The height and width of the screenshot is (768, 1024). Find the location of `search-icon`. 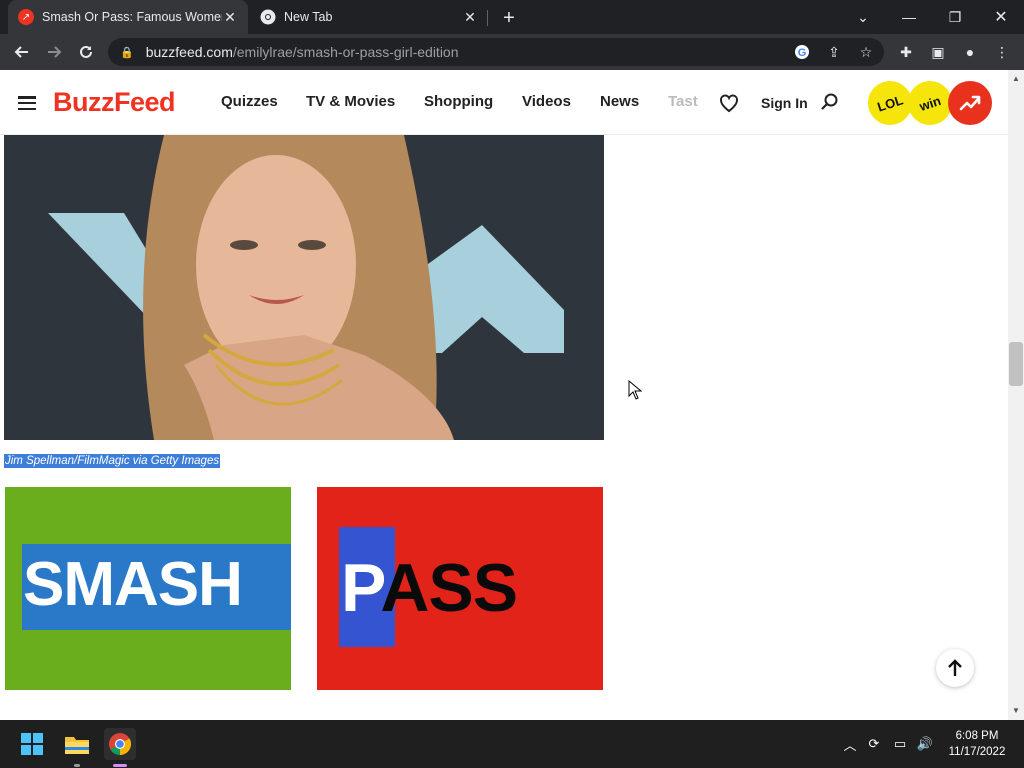

search-icon is located at coordinates (830, 102).